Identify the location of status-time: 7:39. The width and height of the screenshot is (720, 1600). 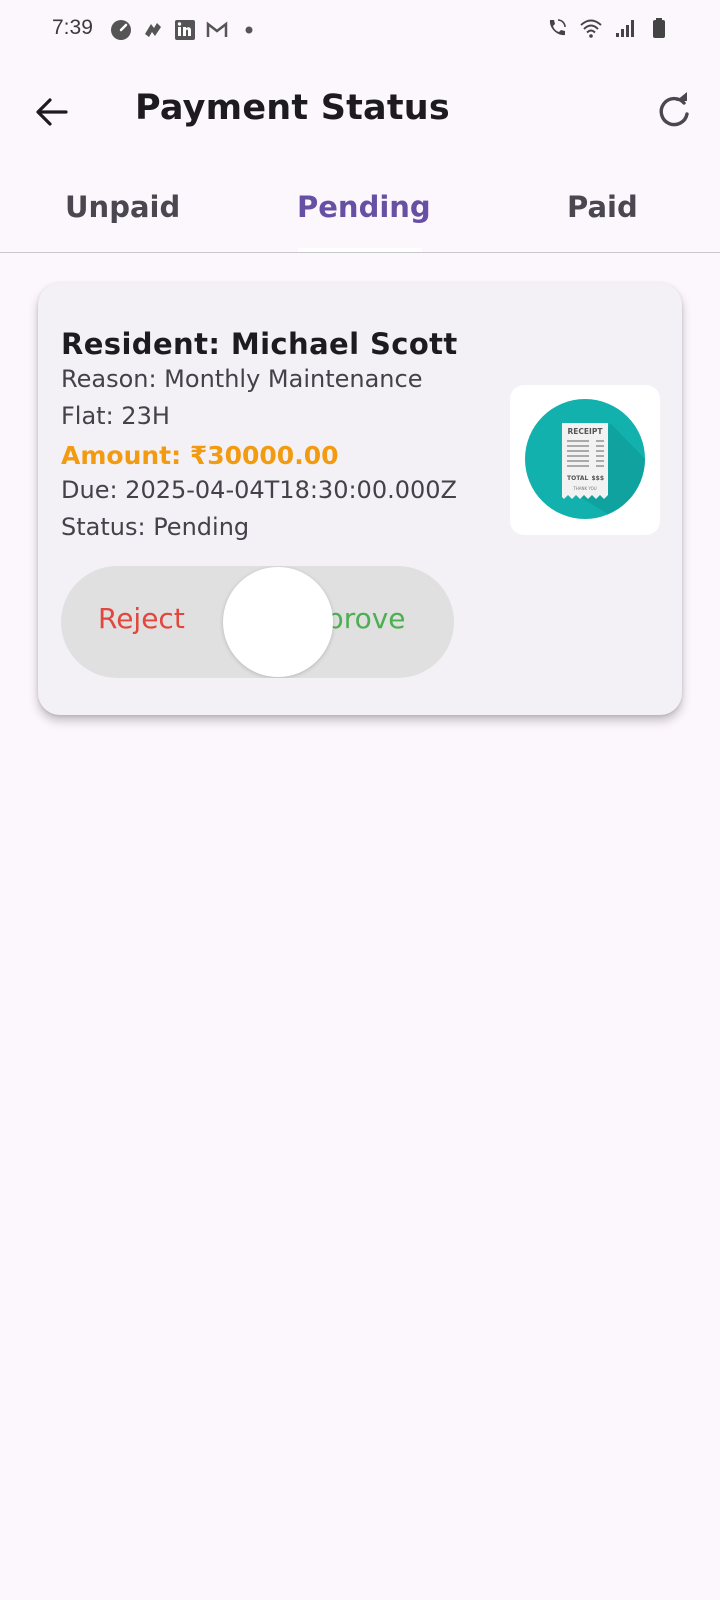
(72, 27).